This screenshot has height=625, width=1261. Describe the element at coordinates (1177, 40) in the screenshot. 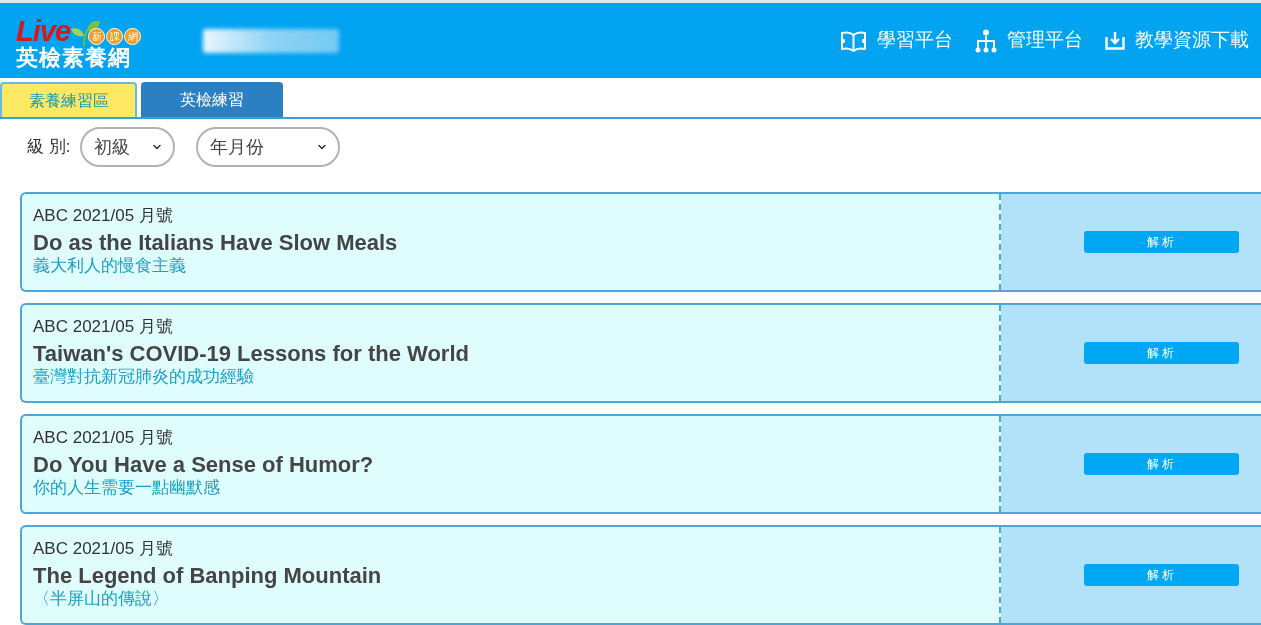

I see `nav-link: 教學資源下載` at that location.